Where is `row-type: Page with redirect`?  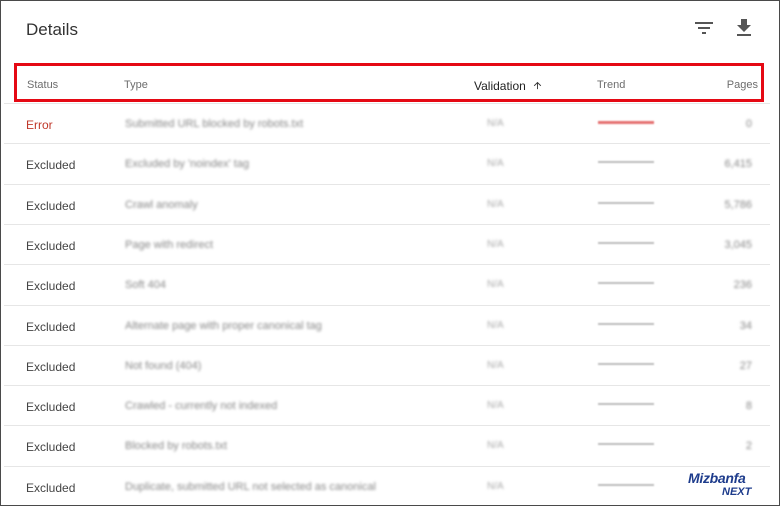
row-type: Page with redirect is located at coordinates (169, 244).